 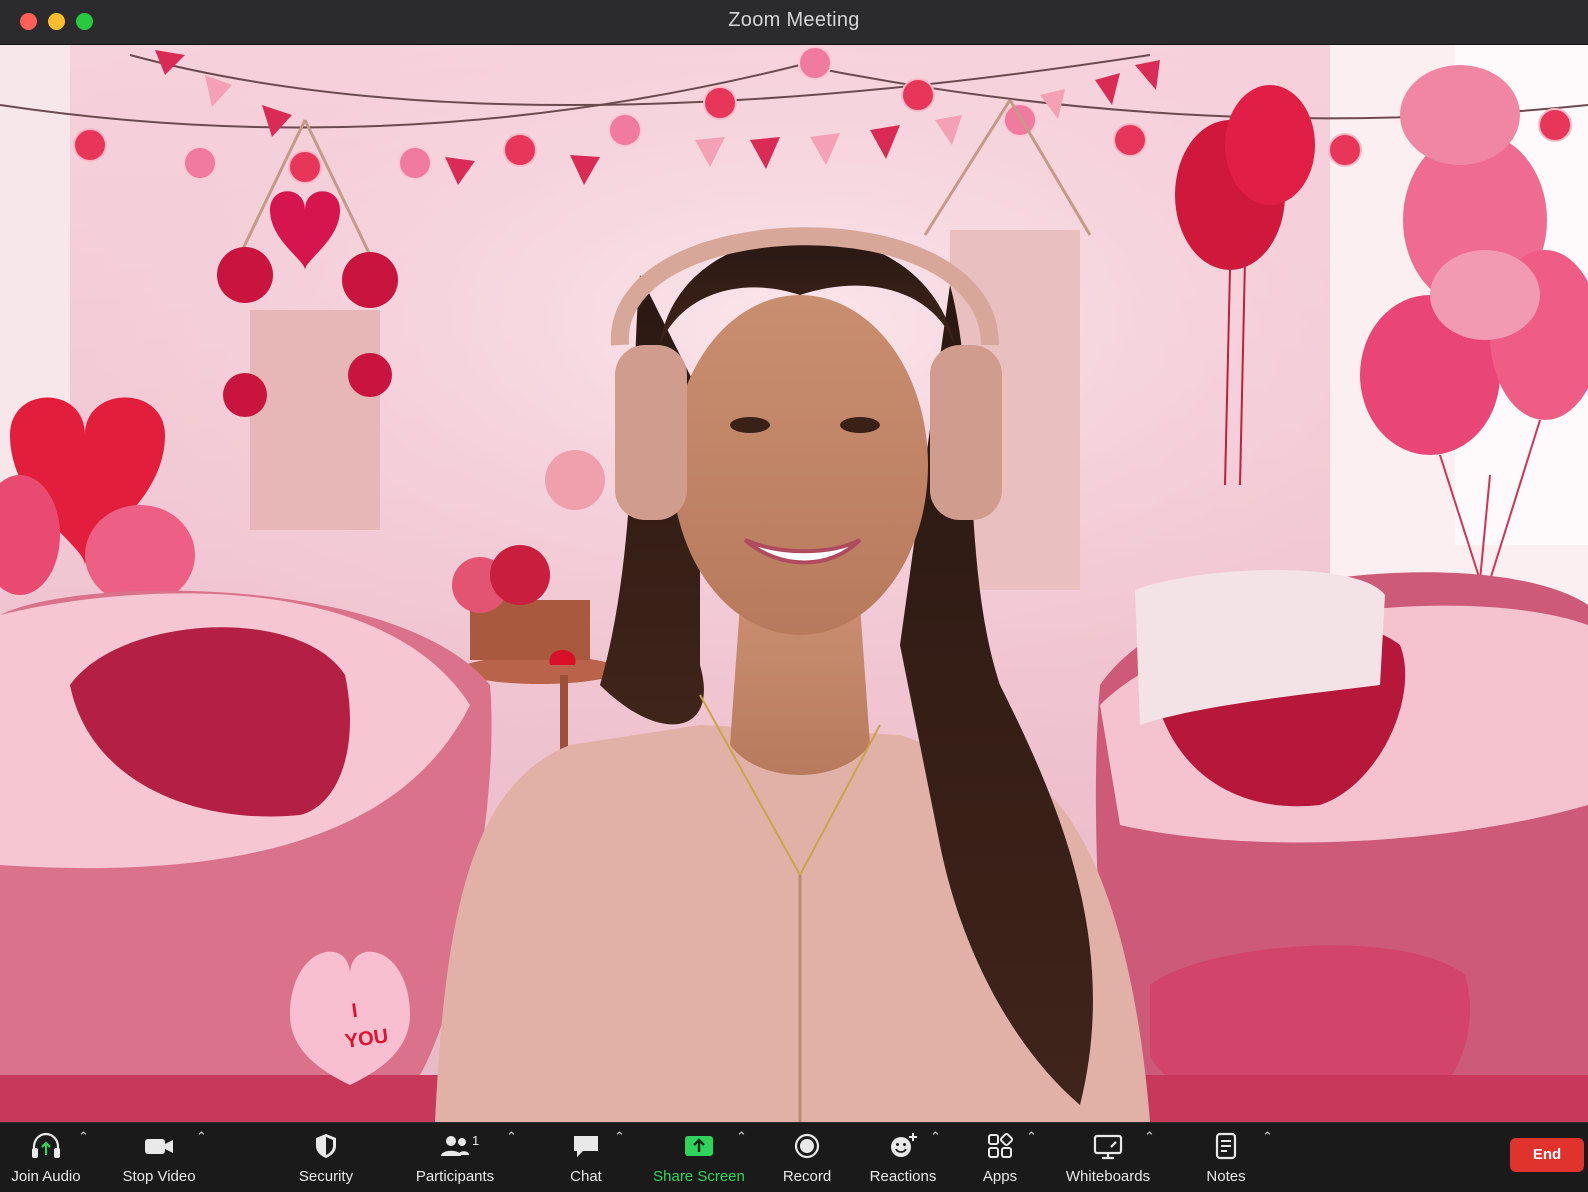 What do you see at coordinates (159, 1157) in the screenshot?
I see `stop-video-button: Stop Video` at bounding box center [159, 1157].